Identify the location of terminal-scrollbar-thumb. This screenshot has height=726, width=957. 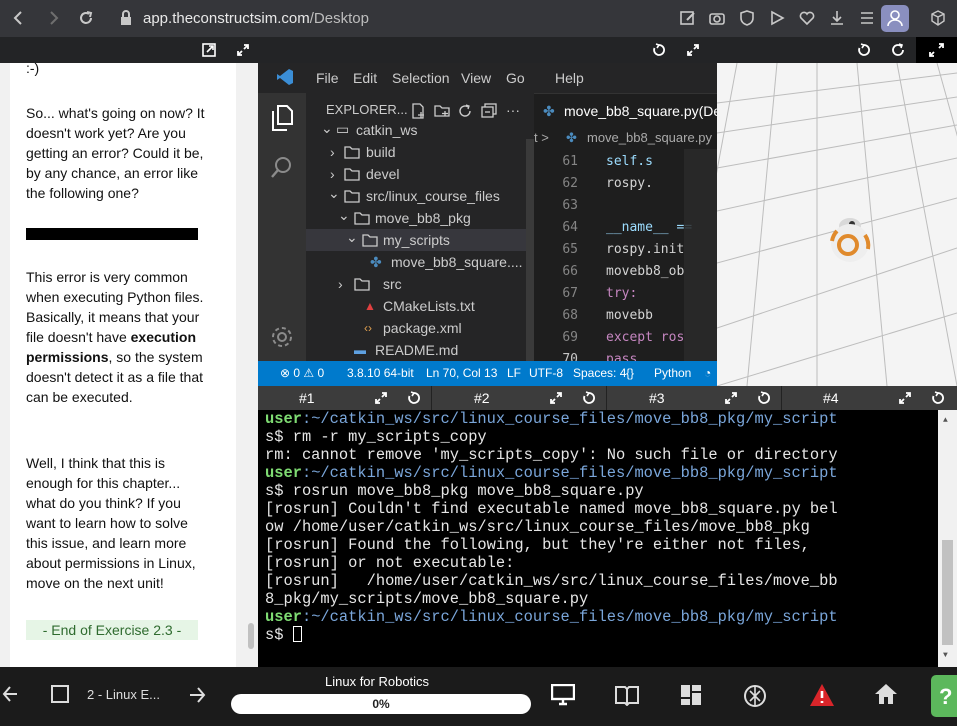
(947, 592).